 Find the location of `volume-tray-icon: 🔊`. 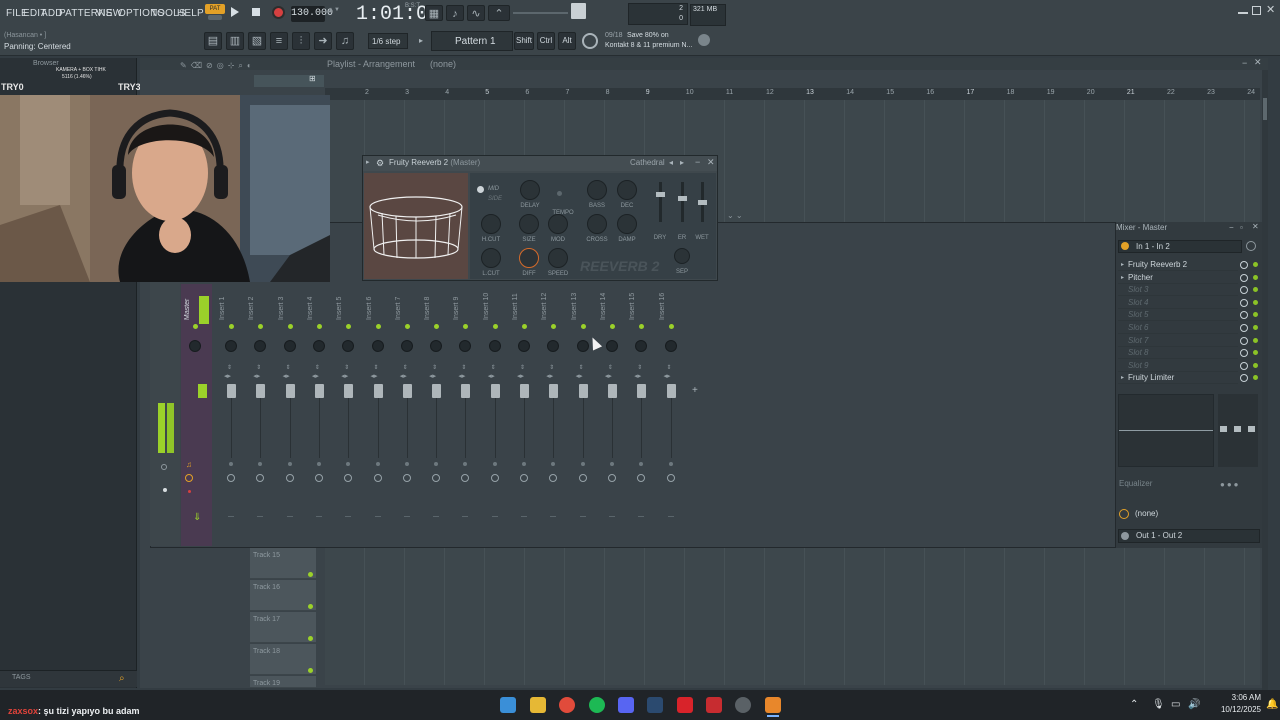

volume-tray-icon: 🔊 is located at coordinates (1194, 704).